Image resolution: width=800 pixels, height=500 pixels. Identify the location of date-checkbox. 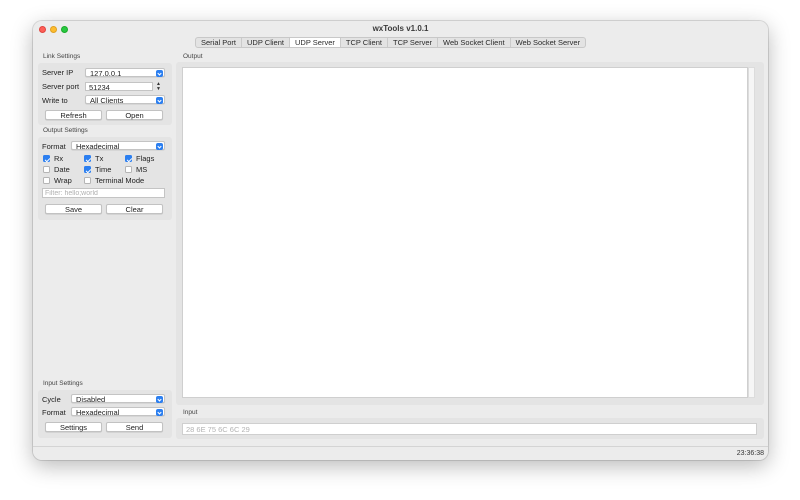
(46, 169).